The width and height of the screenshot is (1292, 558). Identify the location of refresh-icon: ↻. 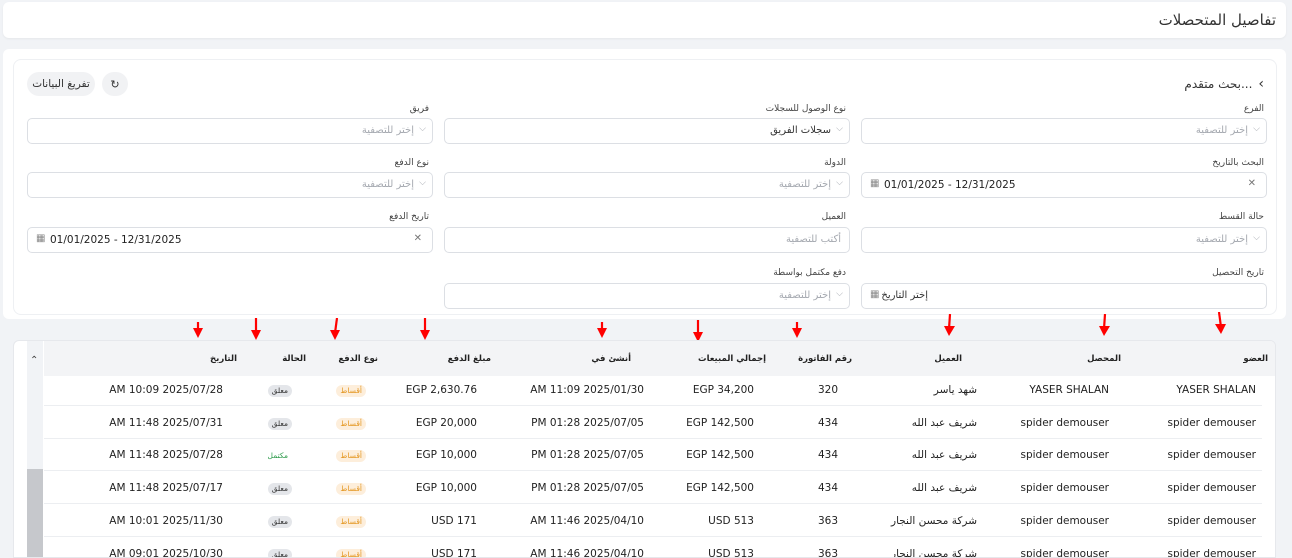
(115, 84).